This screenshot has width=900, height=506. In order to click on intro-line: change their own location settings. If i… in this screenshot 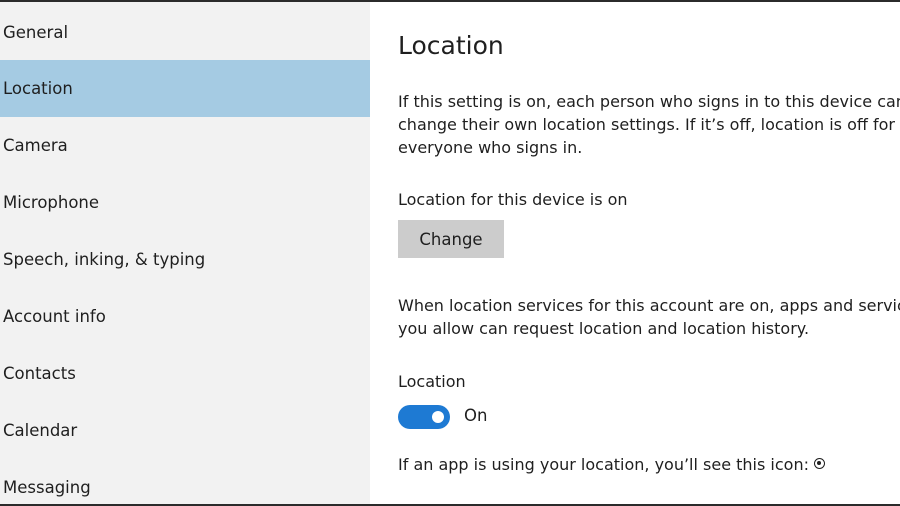, I will do `click(646, 124)`.